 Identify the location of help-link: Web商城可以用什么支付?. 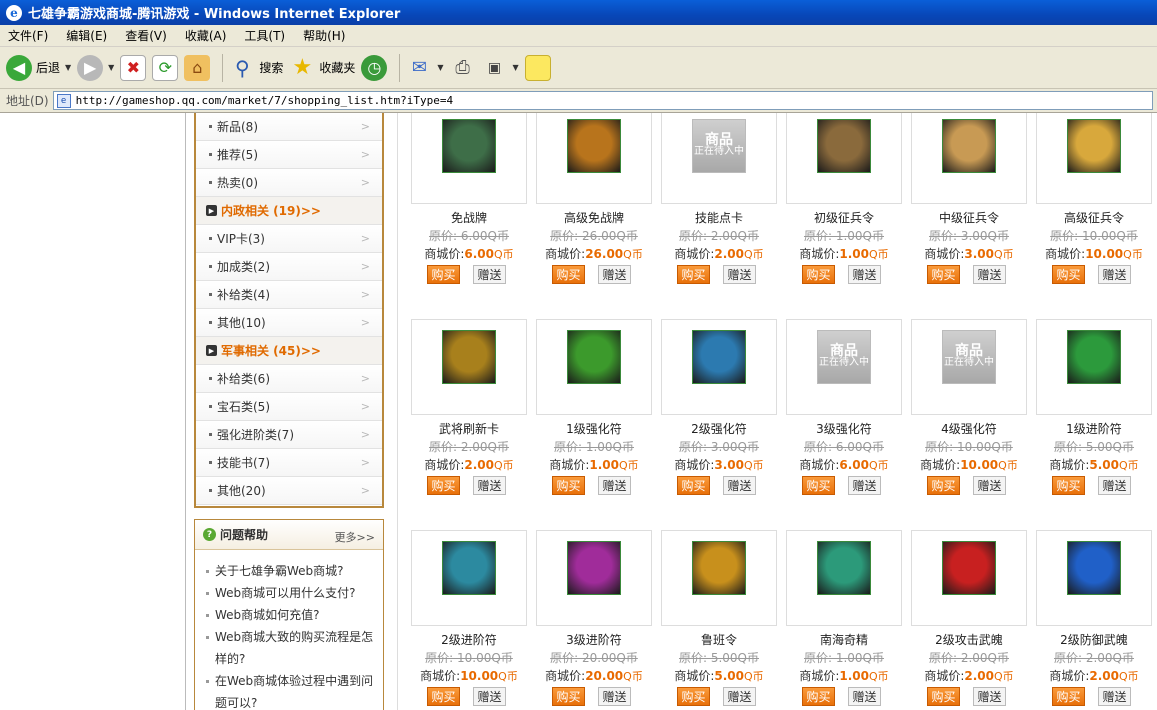
(293, 593).